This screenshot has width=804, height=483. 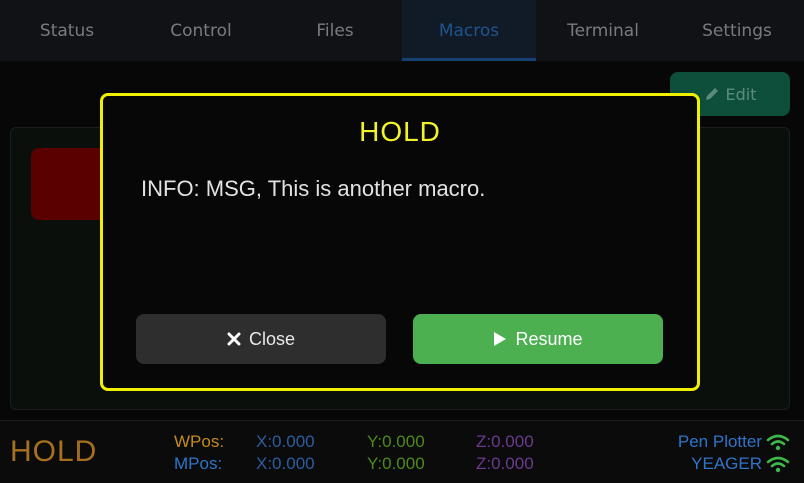 What do you see at coordinates (549, 338) in the screenshot?
I see `resume-label: Resume` at bounding box center [549, 338].